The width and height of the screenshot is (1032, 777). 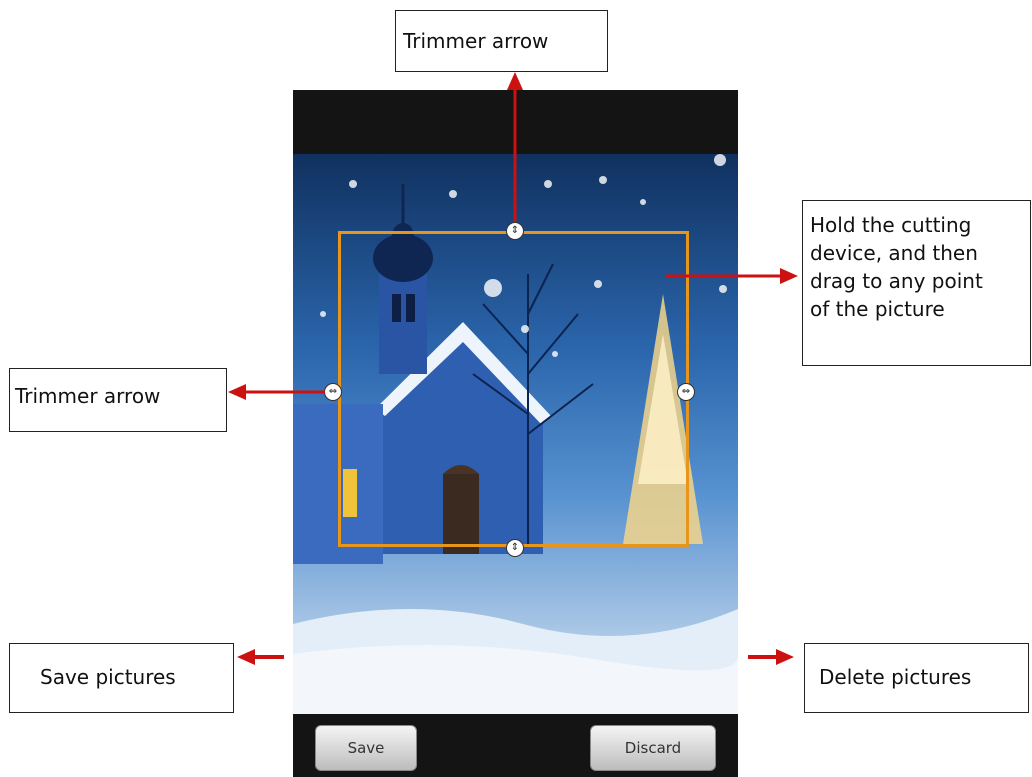 I want to click on crop-handle-top: ⇕, so click(x=515, y=231).